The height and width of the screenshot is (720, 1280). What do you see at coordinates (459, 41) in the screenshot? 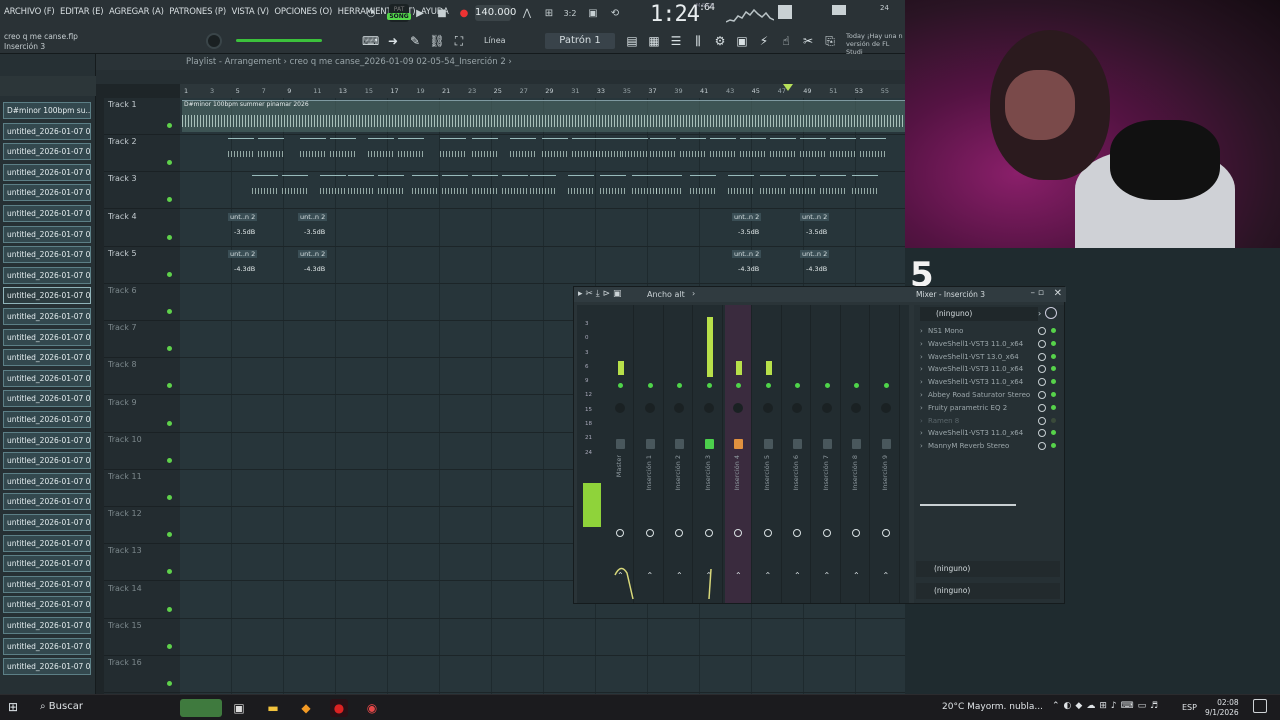
I see `stamp-icon: ⛶` at bounding box center [459, 41].